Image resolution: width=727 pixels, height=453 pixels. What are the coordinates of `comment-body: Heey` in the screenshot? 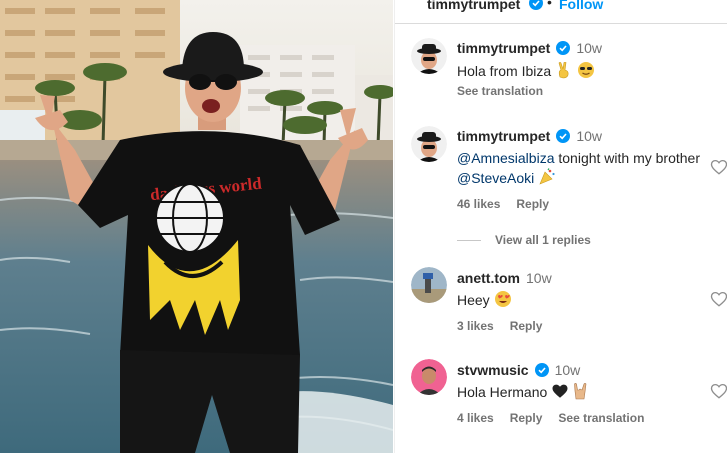 It's located at (473, 300).